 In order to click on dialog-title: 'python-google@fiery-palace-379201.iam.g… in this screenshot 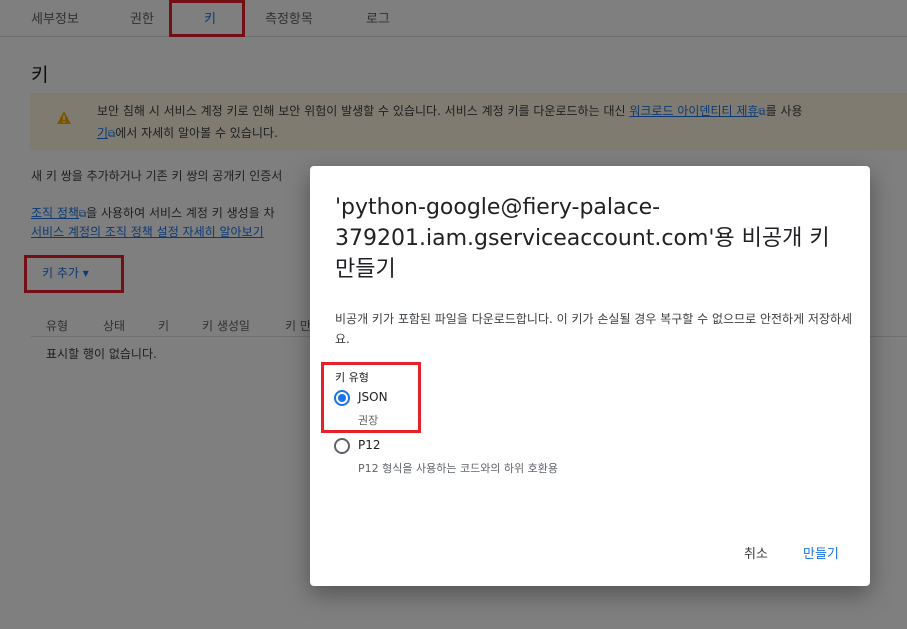, I will do `click(582, 238)`.